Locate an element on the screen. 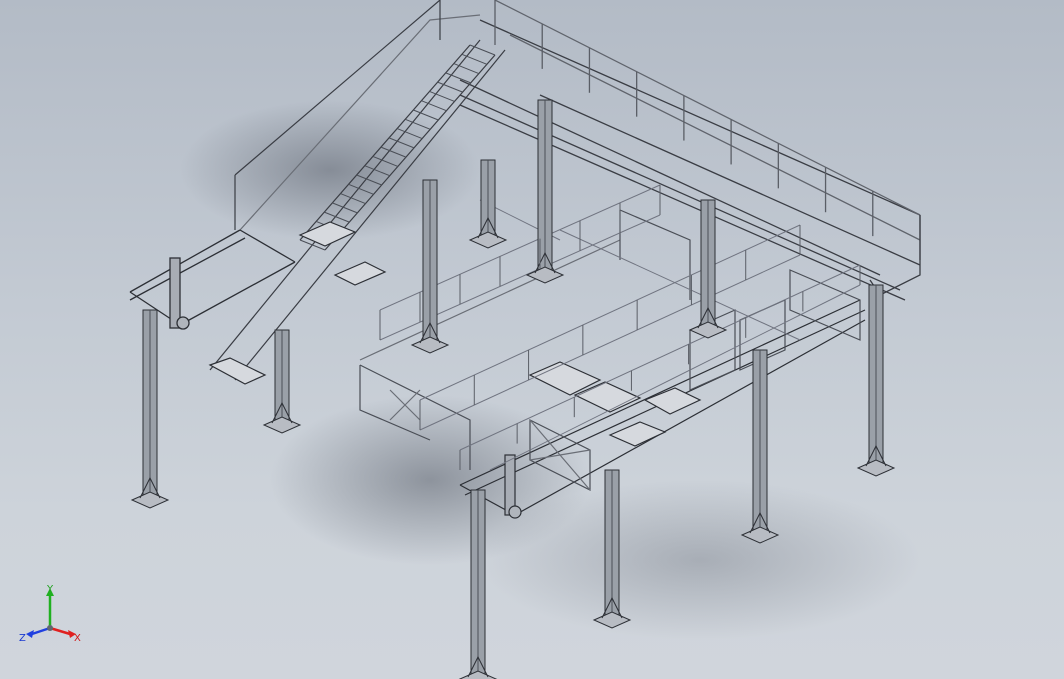 Image resolution: width=1064 pixels, height=679 pixels. z-axis-arrowhead is located at coordinates (30, 634).